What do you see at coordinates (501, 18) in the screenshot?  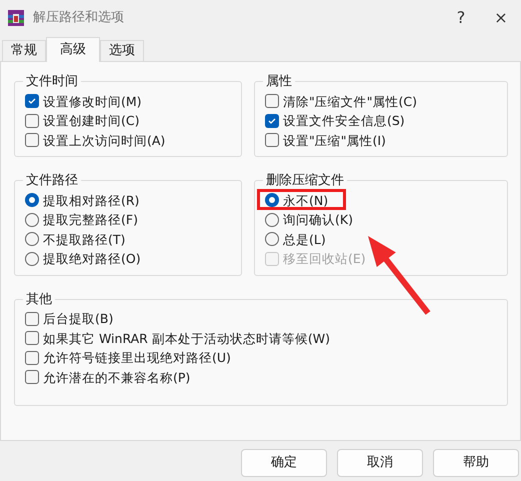 I see `close-button: ×` at bounding box center [501, 18].